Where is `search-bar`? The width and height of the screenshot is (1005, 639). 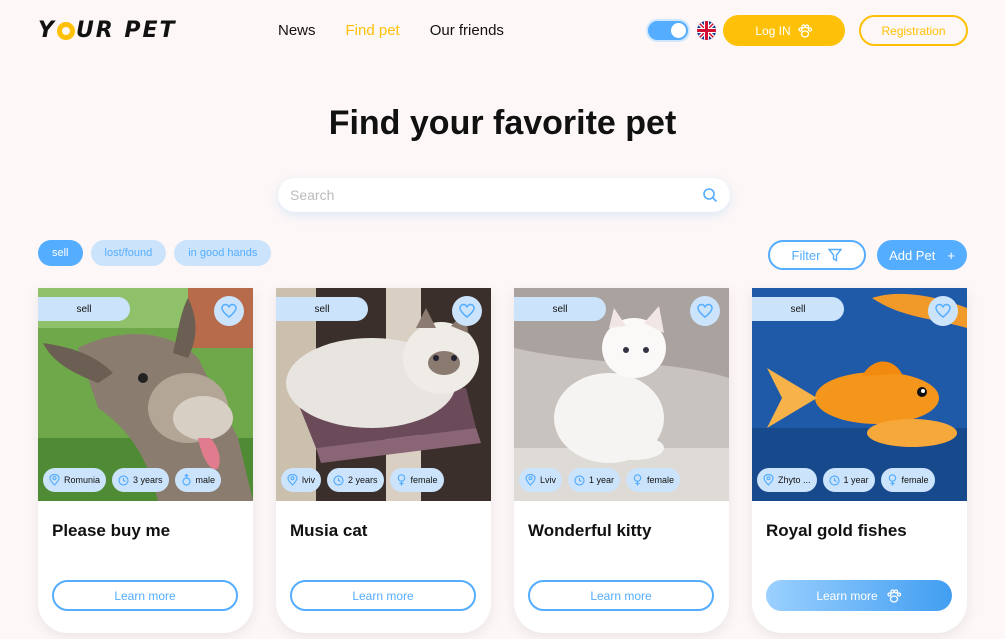 search-bar is located at coordinates (504, 195).